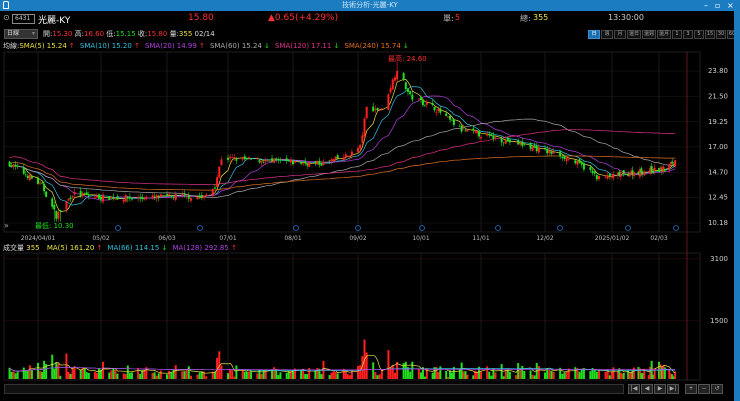  I want to click on price-tick-label: 17.00, so click(718, 147).